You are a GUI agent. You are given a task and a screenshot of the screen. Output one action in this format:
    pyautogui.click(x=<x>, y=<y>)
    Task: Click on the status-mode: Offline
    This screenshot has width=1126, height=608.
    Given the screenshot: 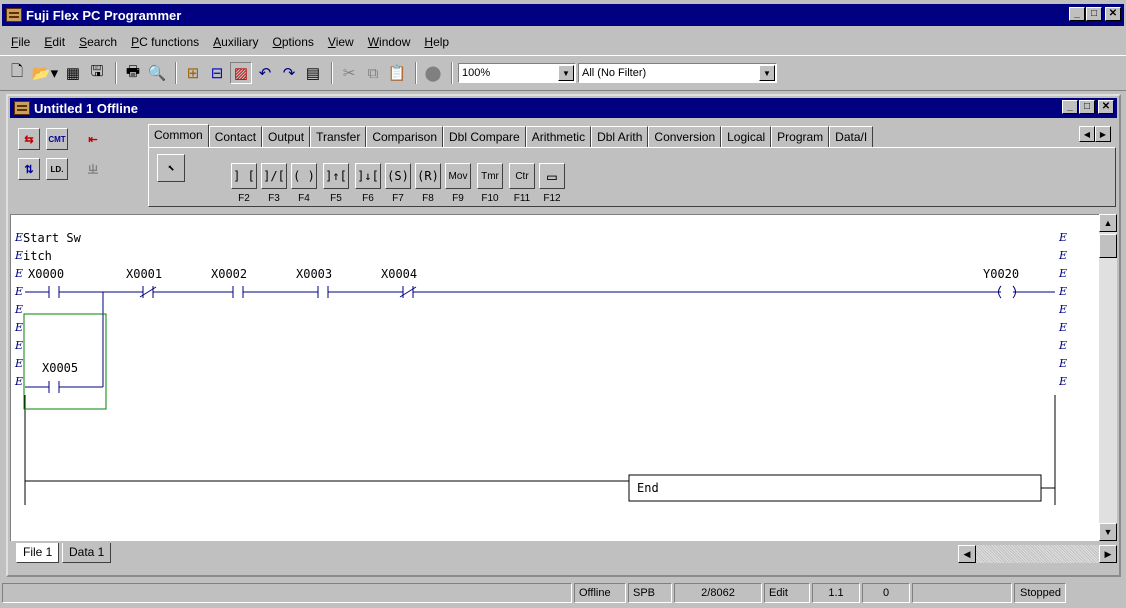 What is the action you would take?
    pyautogui.click(x=600, y=593)
    